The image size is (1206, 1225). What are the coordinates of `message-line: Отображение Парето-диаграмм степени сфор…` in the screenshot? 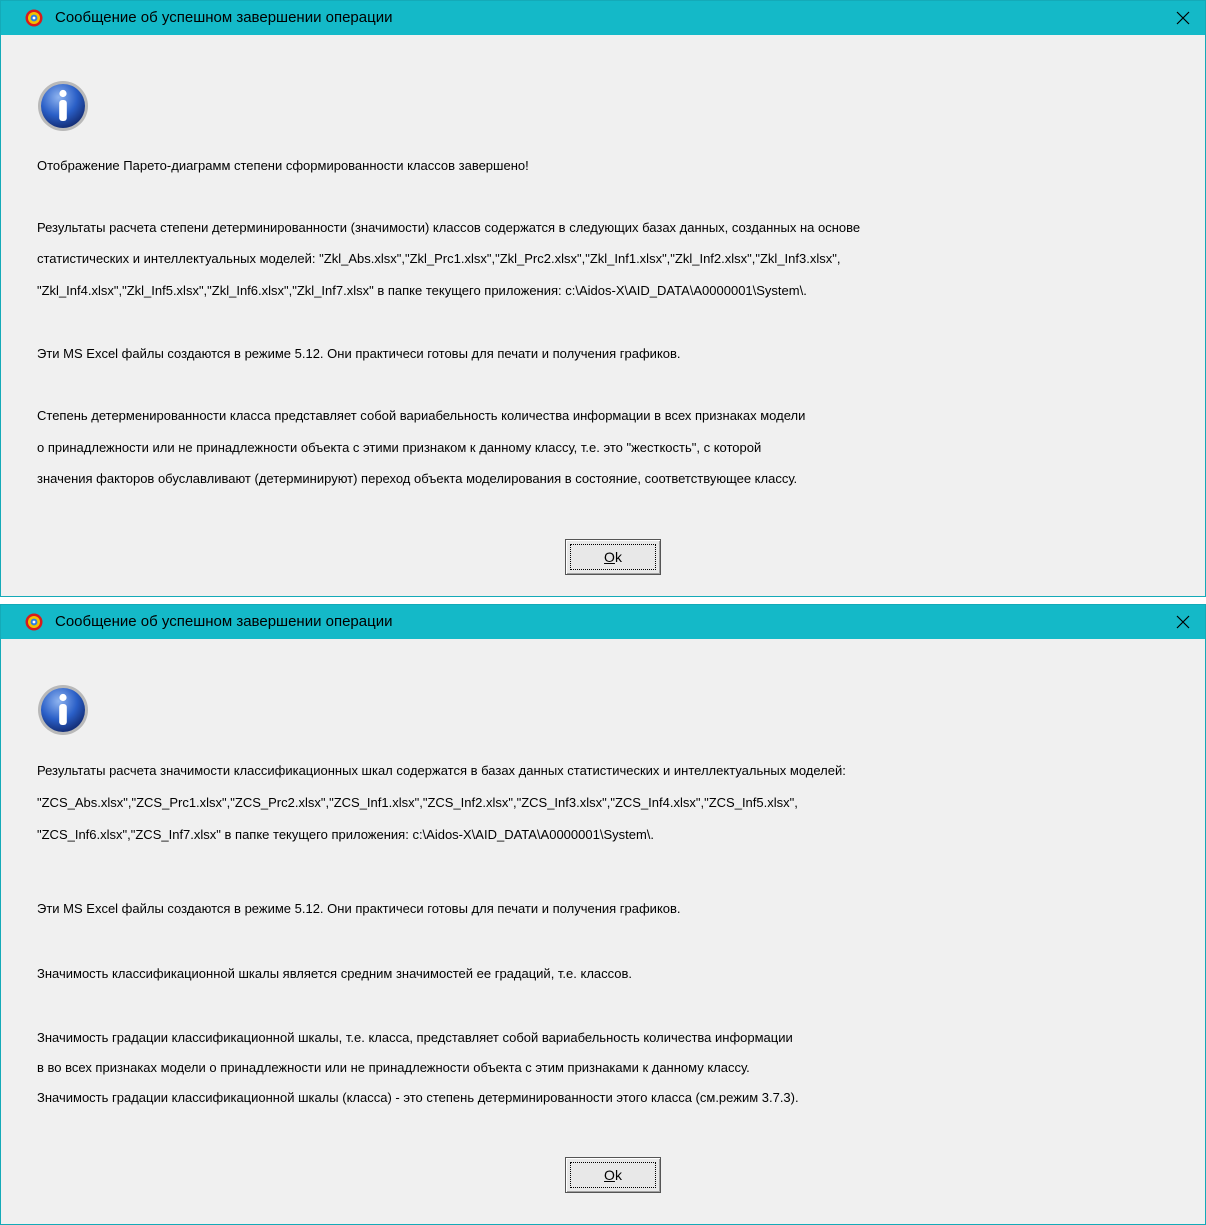 It's located at (283, 165).